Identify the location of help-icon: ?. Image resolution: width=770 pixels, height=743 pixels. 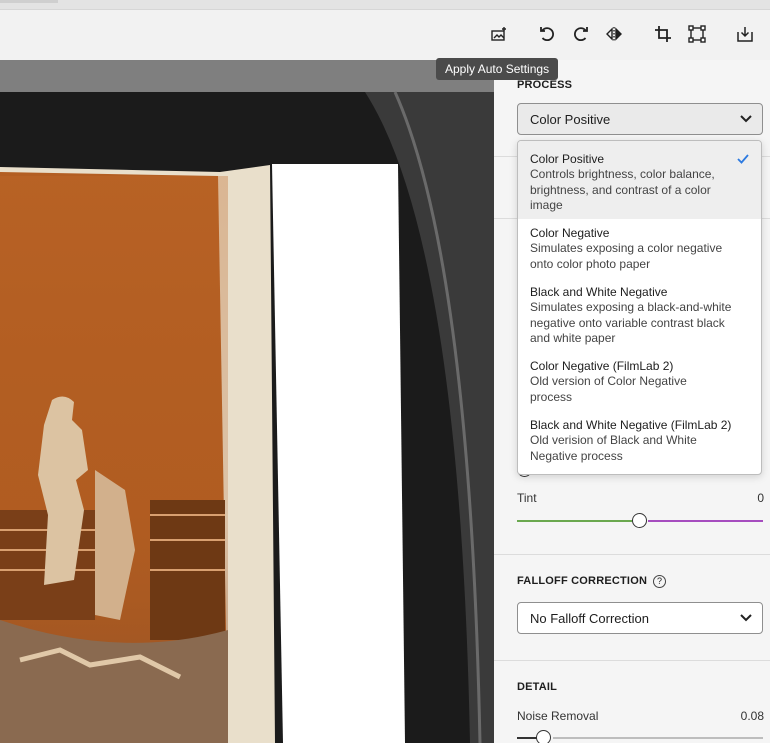
(660, 581).